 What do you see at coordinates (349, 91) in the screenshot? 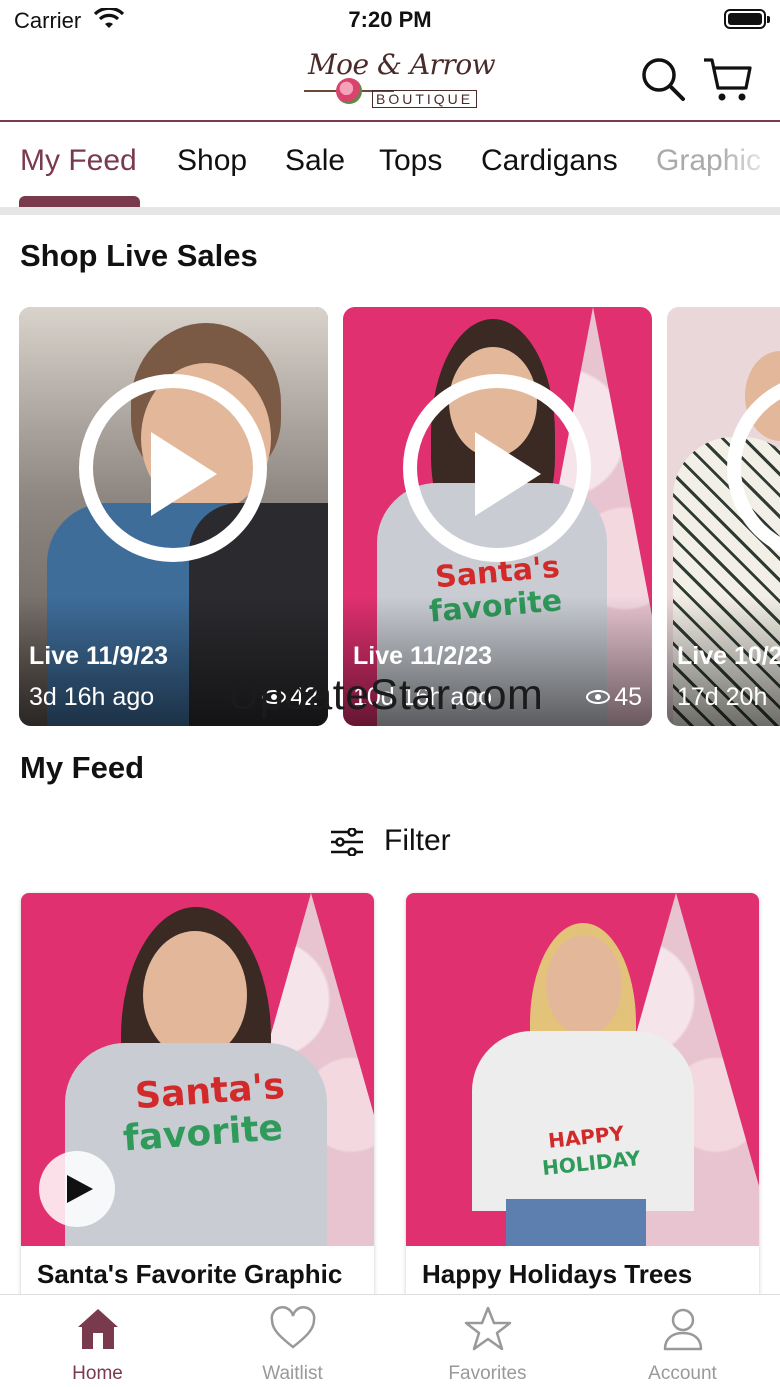
I see `logo-flower-icon` at bounding box center [349, 91].